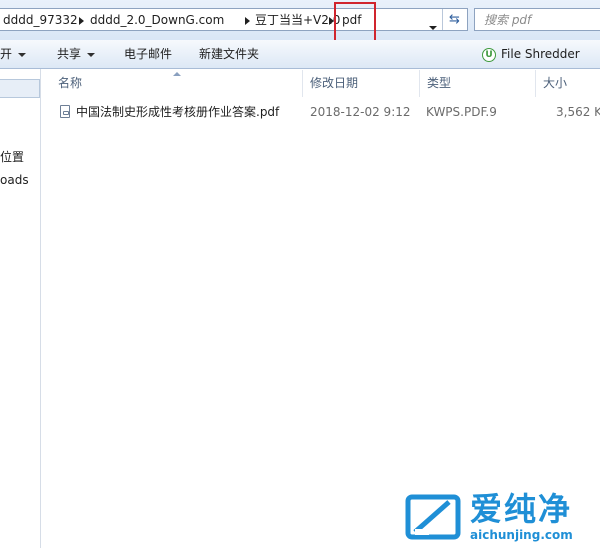  Describe the element at coordinates (69, 54) in the screenshot. I see `share-label: 共享` at that location.